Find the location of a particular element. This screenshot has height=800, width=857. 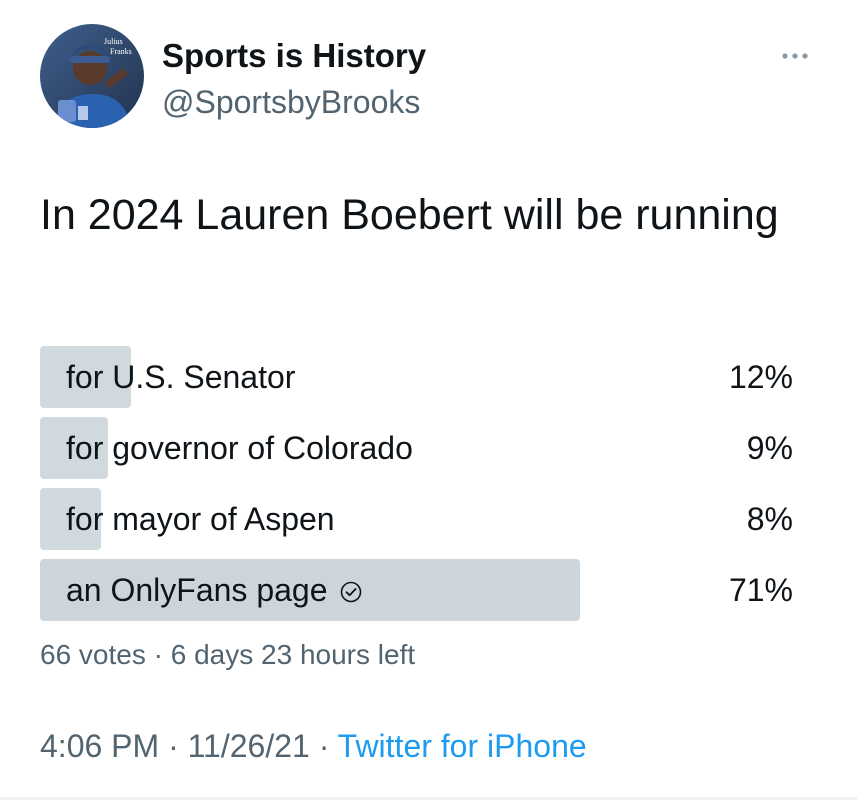

poll-option-label: an OnlyFans page is located at coordinates (197, 590).